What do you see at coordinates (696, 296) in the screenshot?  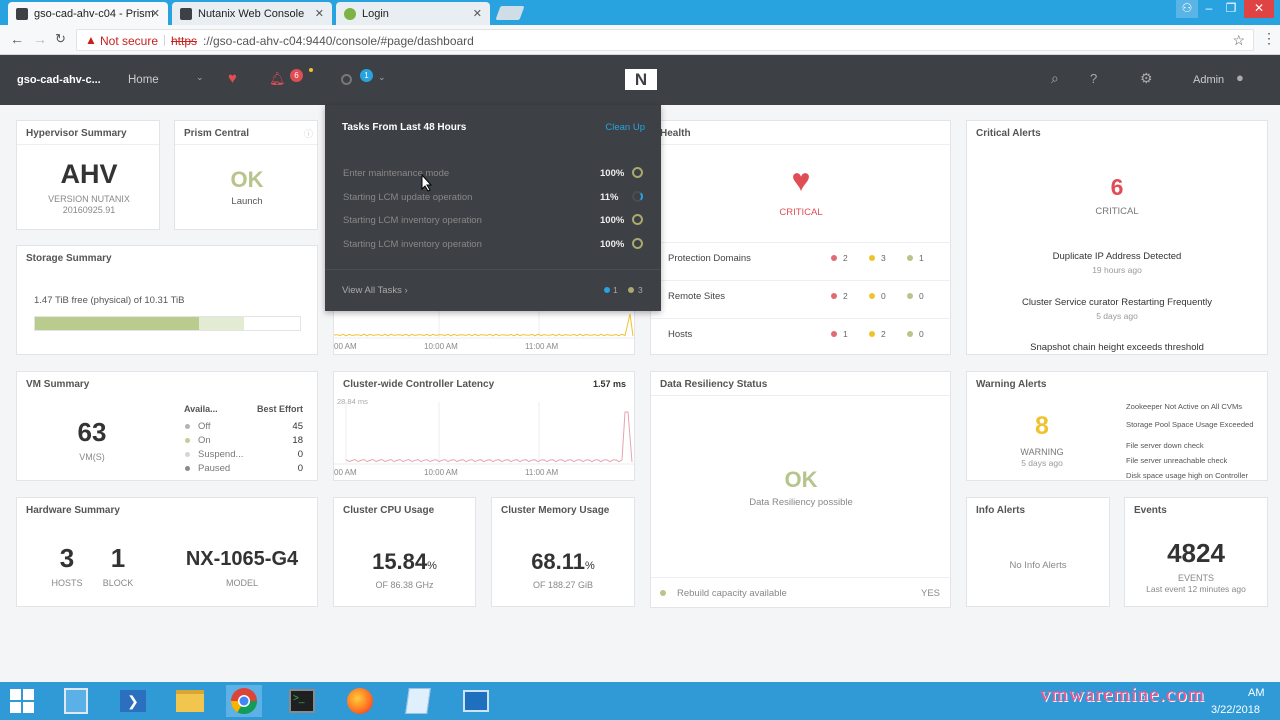 I see `health-row-label: Remote Sites` at bounding box center [696, 296].